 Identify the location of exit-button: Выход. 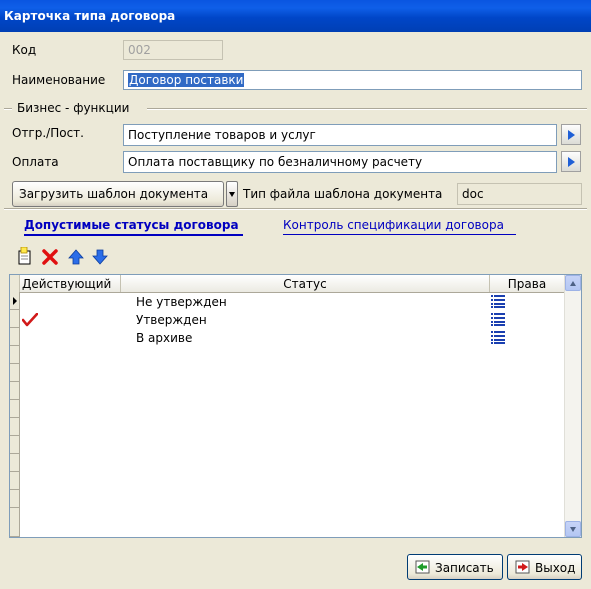
(544, 567).